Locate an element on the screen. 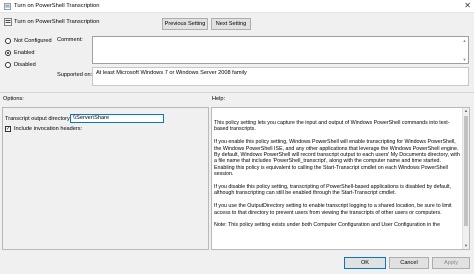  radio-enabled-label: Enabled is located at coordinates (24, 53).